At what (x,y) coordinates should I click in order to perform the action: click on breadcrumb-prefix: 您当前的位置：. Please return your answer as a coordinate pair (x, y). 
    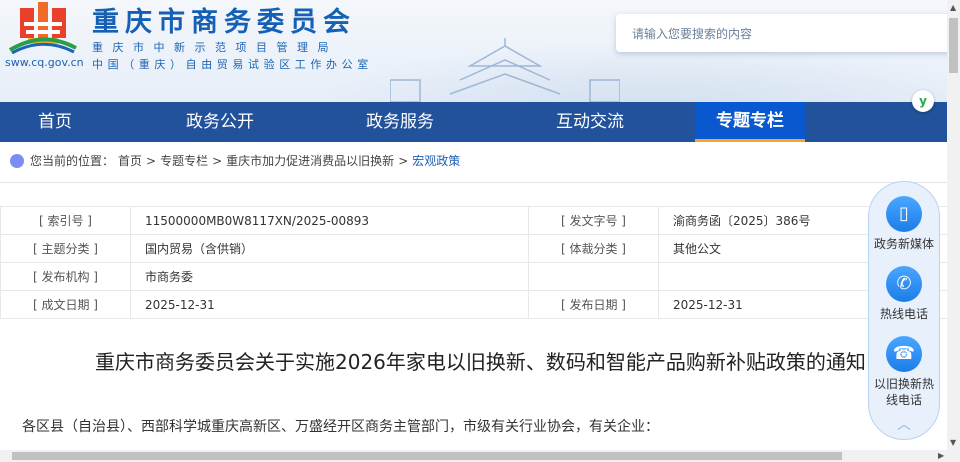
    Looking at the image, I should click on (72, 161).